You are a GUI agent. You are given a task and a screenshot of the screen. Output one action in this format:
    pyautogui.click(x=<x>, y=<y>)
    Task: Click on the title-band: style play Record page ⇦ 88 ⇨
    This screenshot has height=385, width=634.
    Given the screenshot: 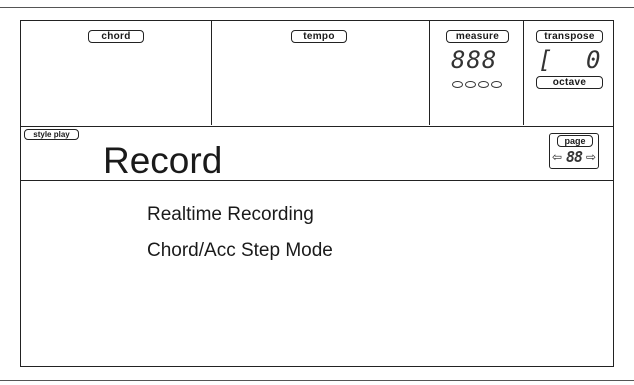 What is the action you would take?
    pyautogui.click(x=317, y=154)
    